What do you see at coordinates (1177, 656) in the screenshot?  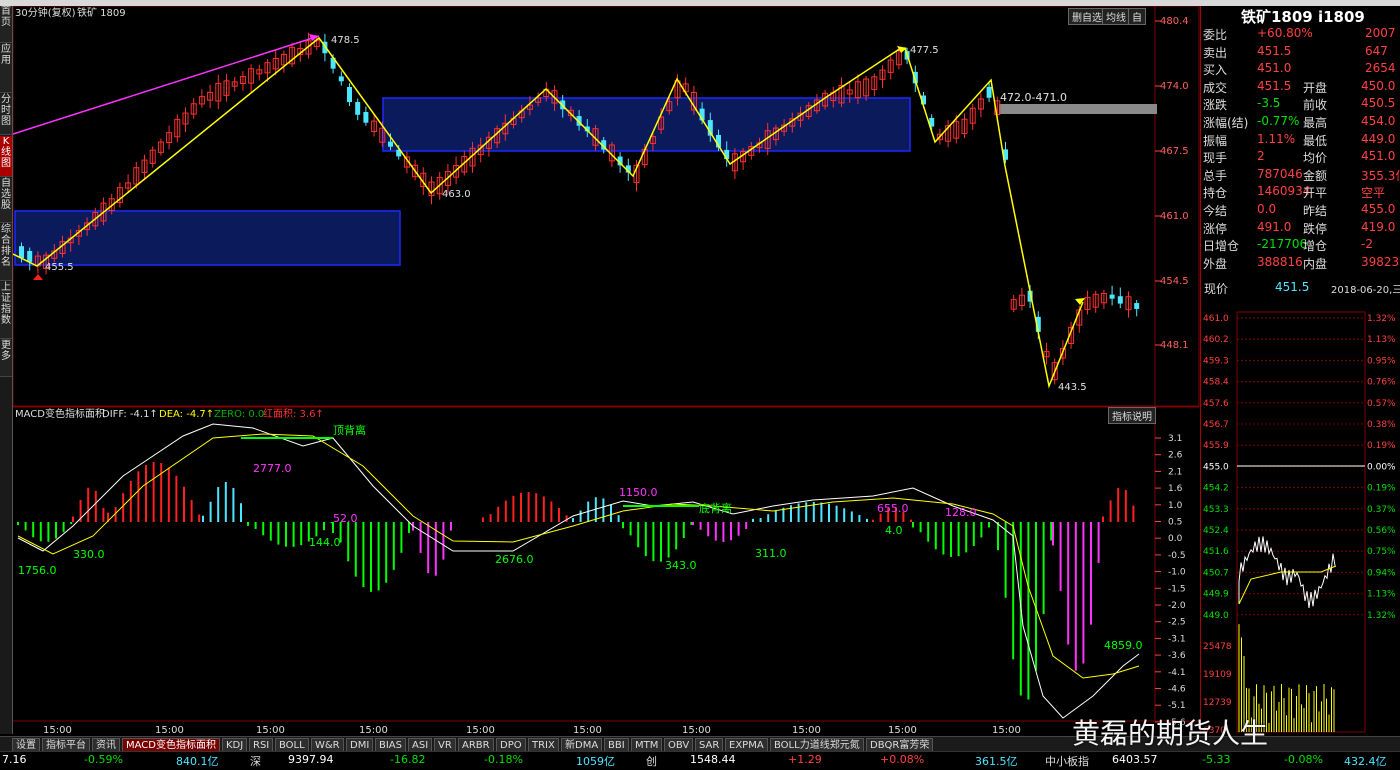 I see `macd-tick: -3.6` at bounding box center [1177, 656].